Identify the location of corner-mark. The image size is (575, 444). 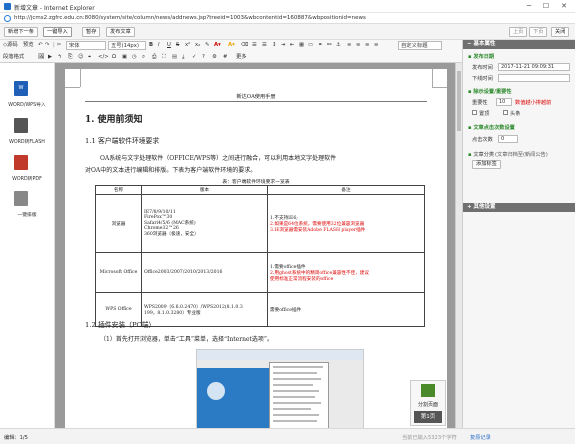
(439, 87).